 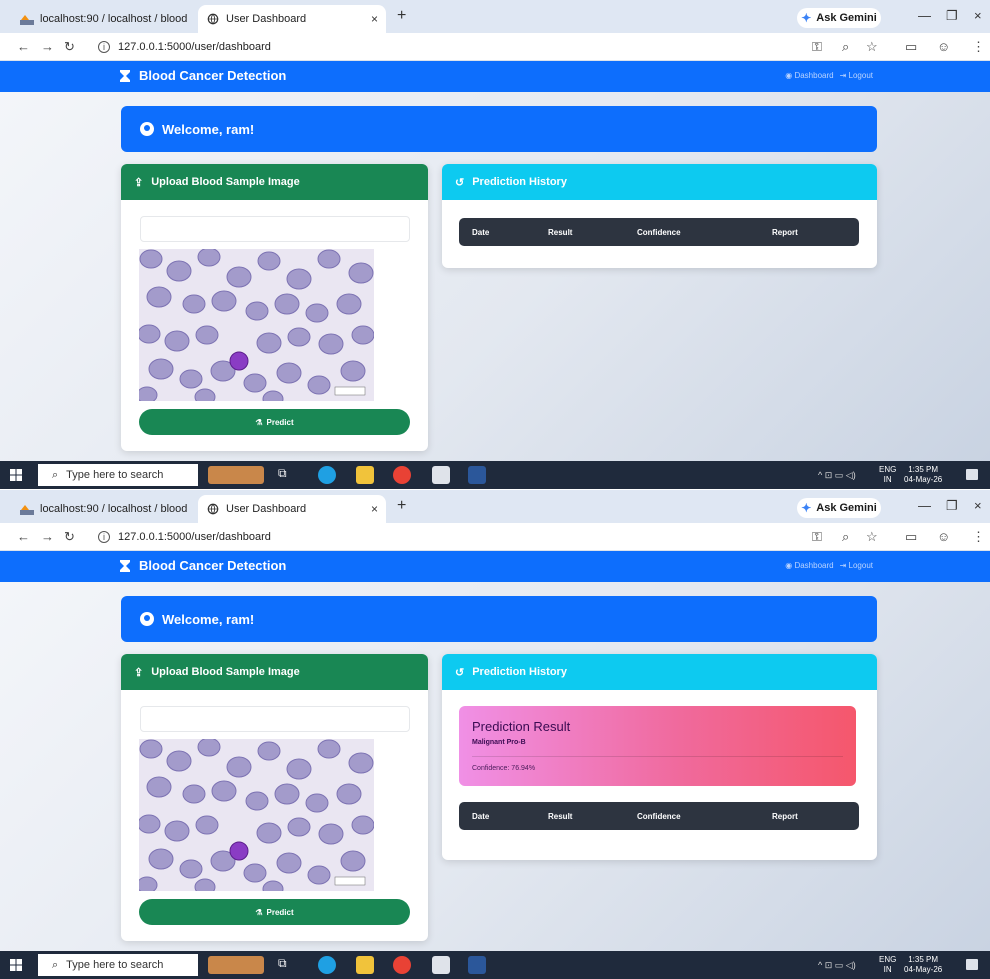 I want to click on taskbar-search-placeholder: Type here to search, so click(x=115, y=475).